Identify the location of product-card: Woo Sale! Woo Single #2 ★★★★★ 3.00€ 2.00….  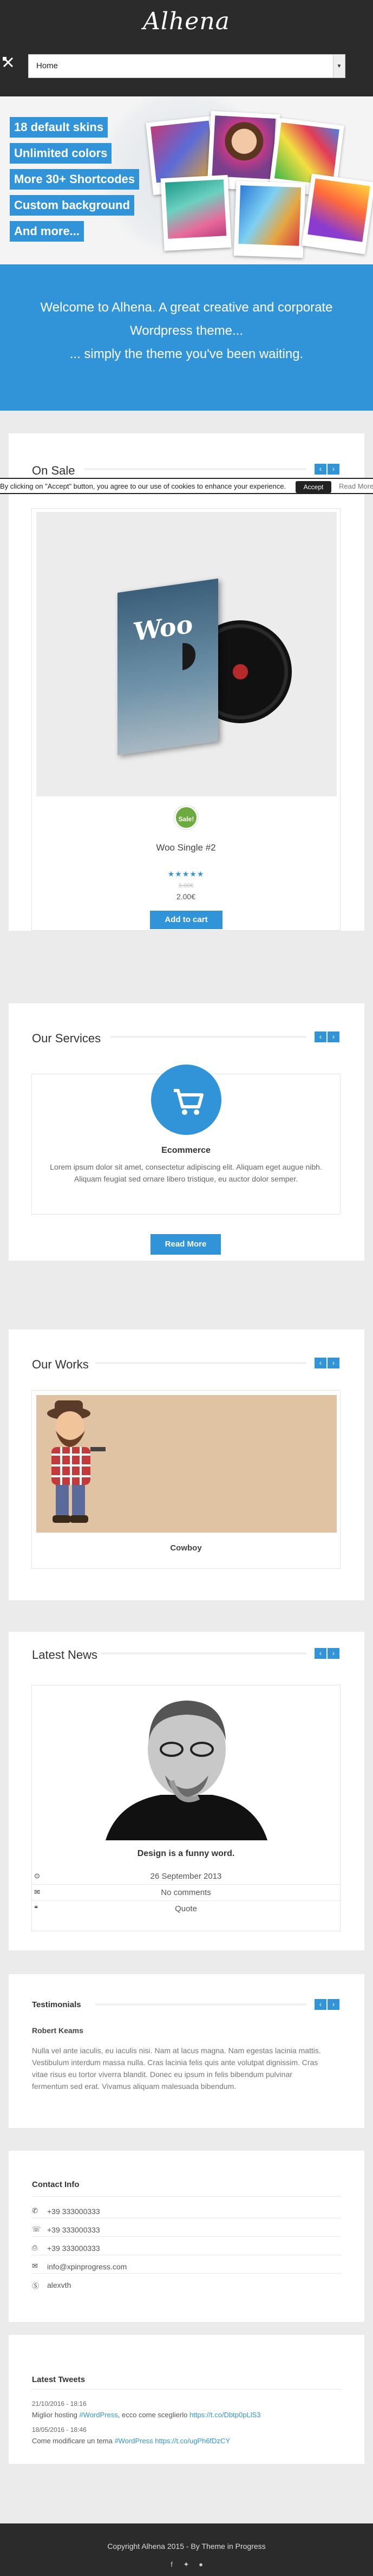
(186, 719).